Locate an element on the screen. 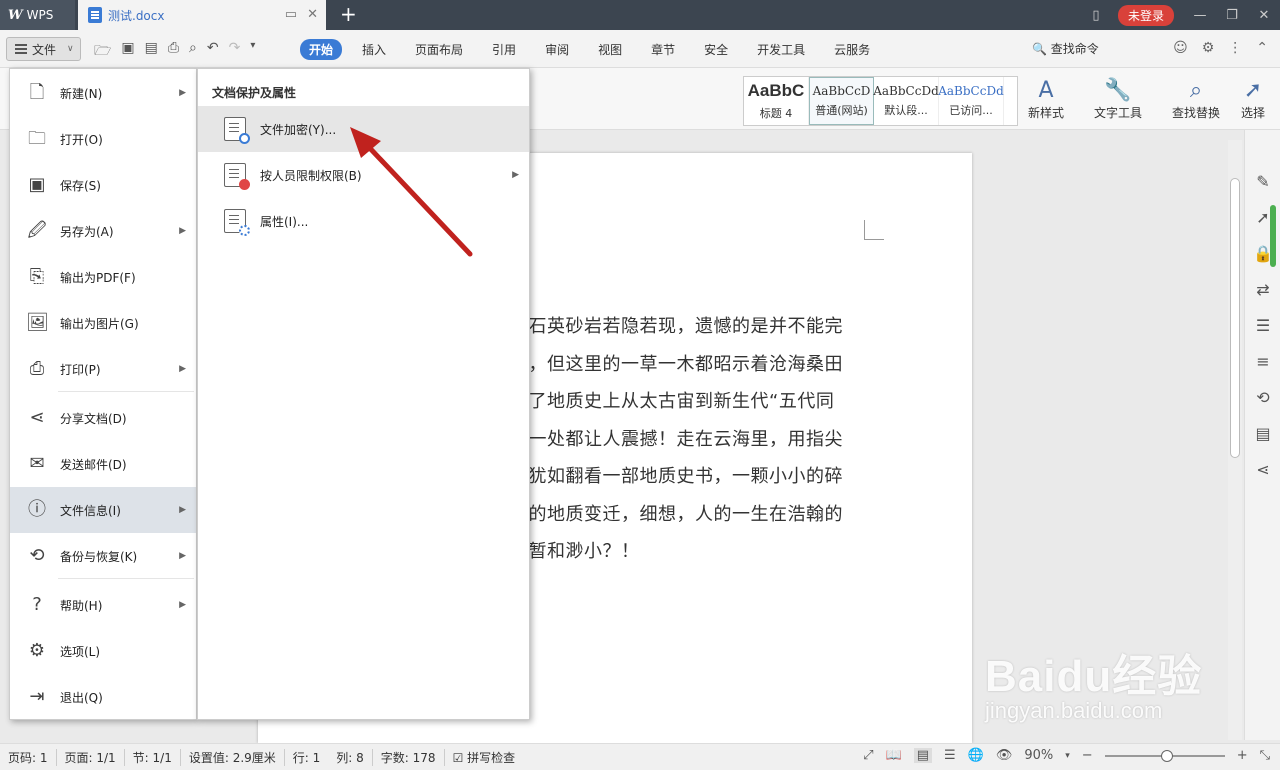 The image size is (1280, 770). submenu-item: 按人员限制权限(B) ▶ is located at coordinates (363, 175).